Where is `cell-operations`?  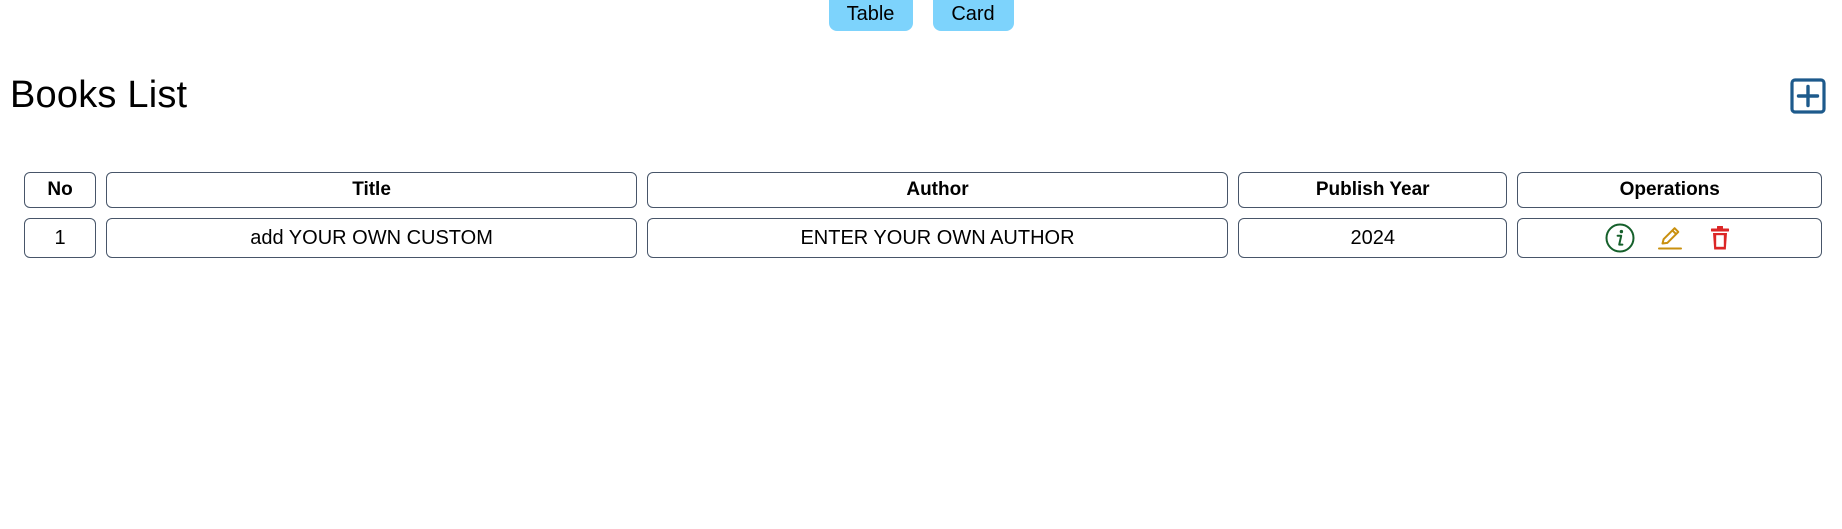 cell-operations is located at coordinates (1669, 238).